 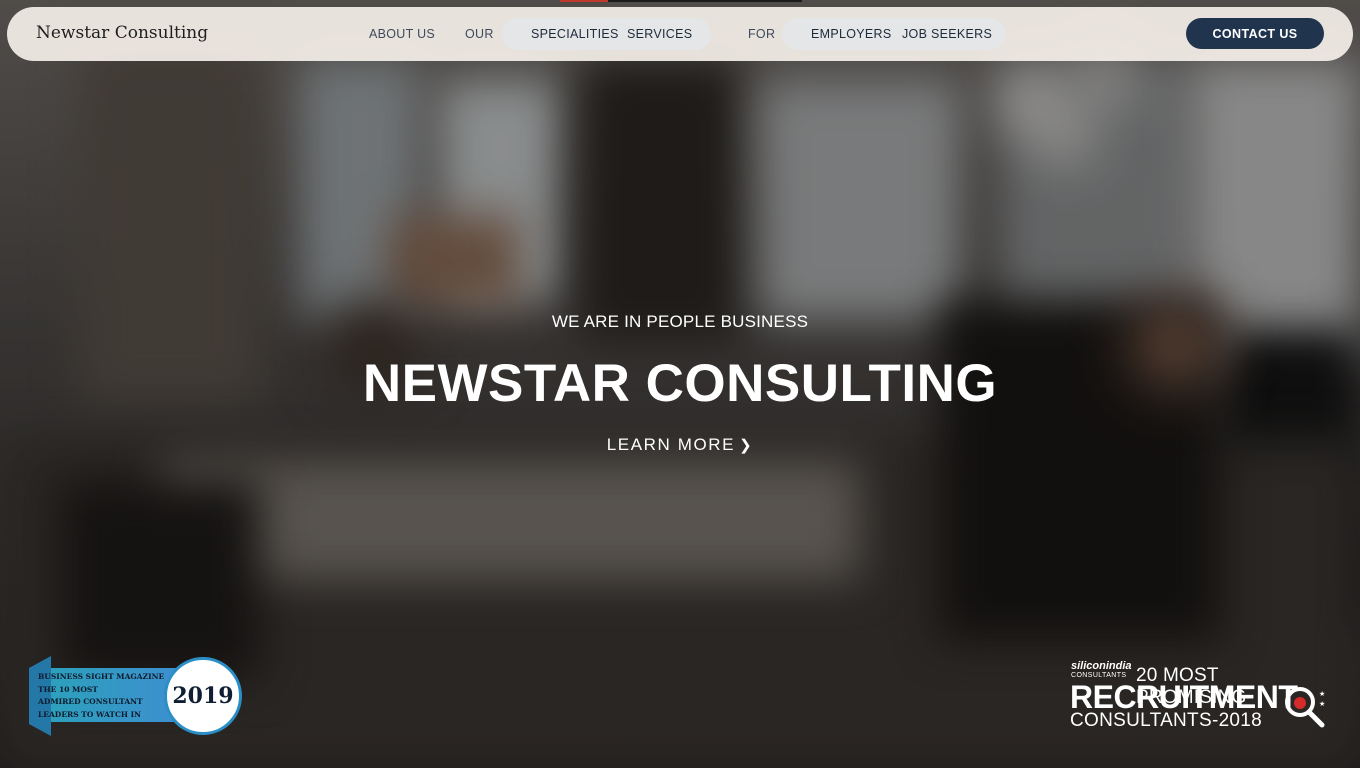 I want to click on nav-specialities: SPECIALITIES, so click(x=575, y=34).